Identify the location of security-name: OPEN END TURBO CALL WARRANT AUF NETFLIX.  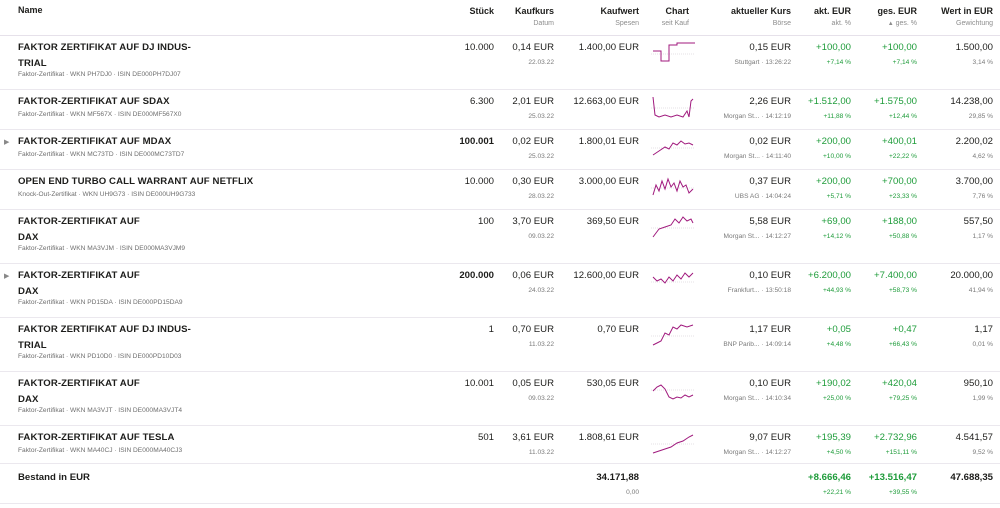
(135, 182).